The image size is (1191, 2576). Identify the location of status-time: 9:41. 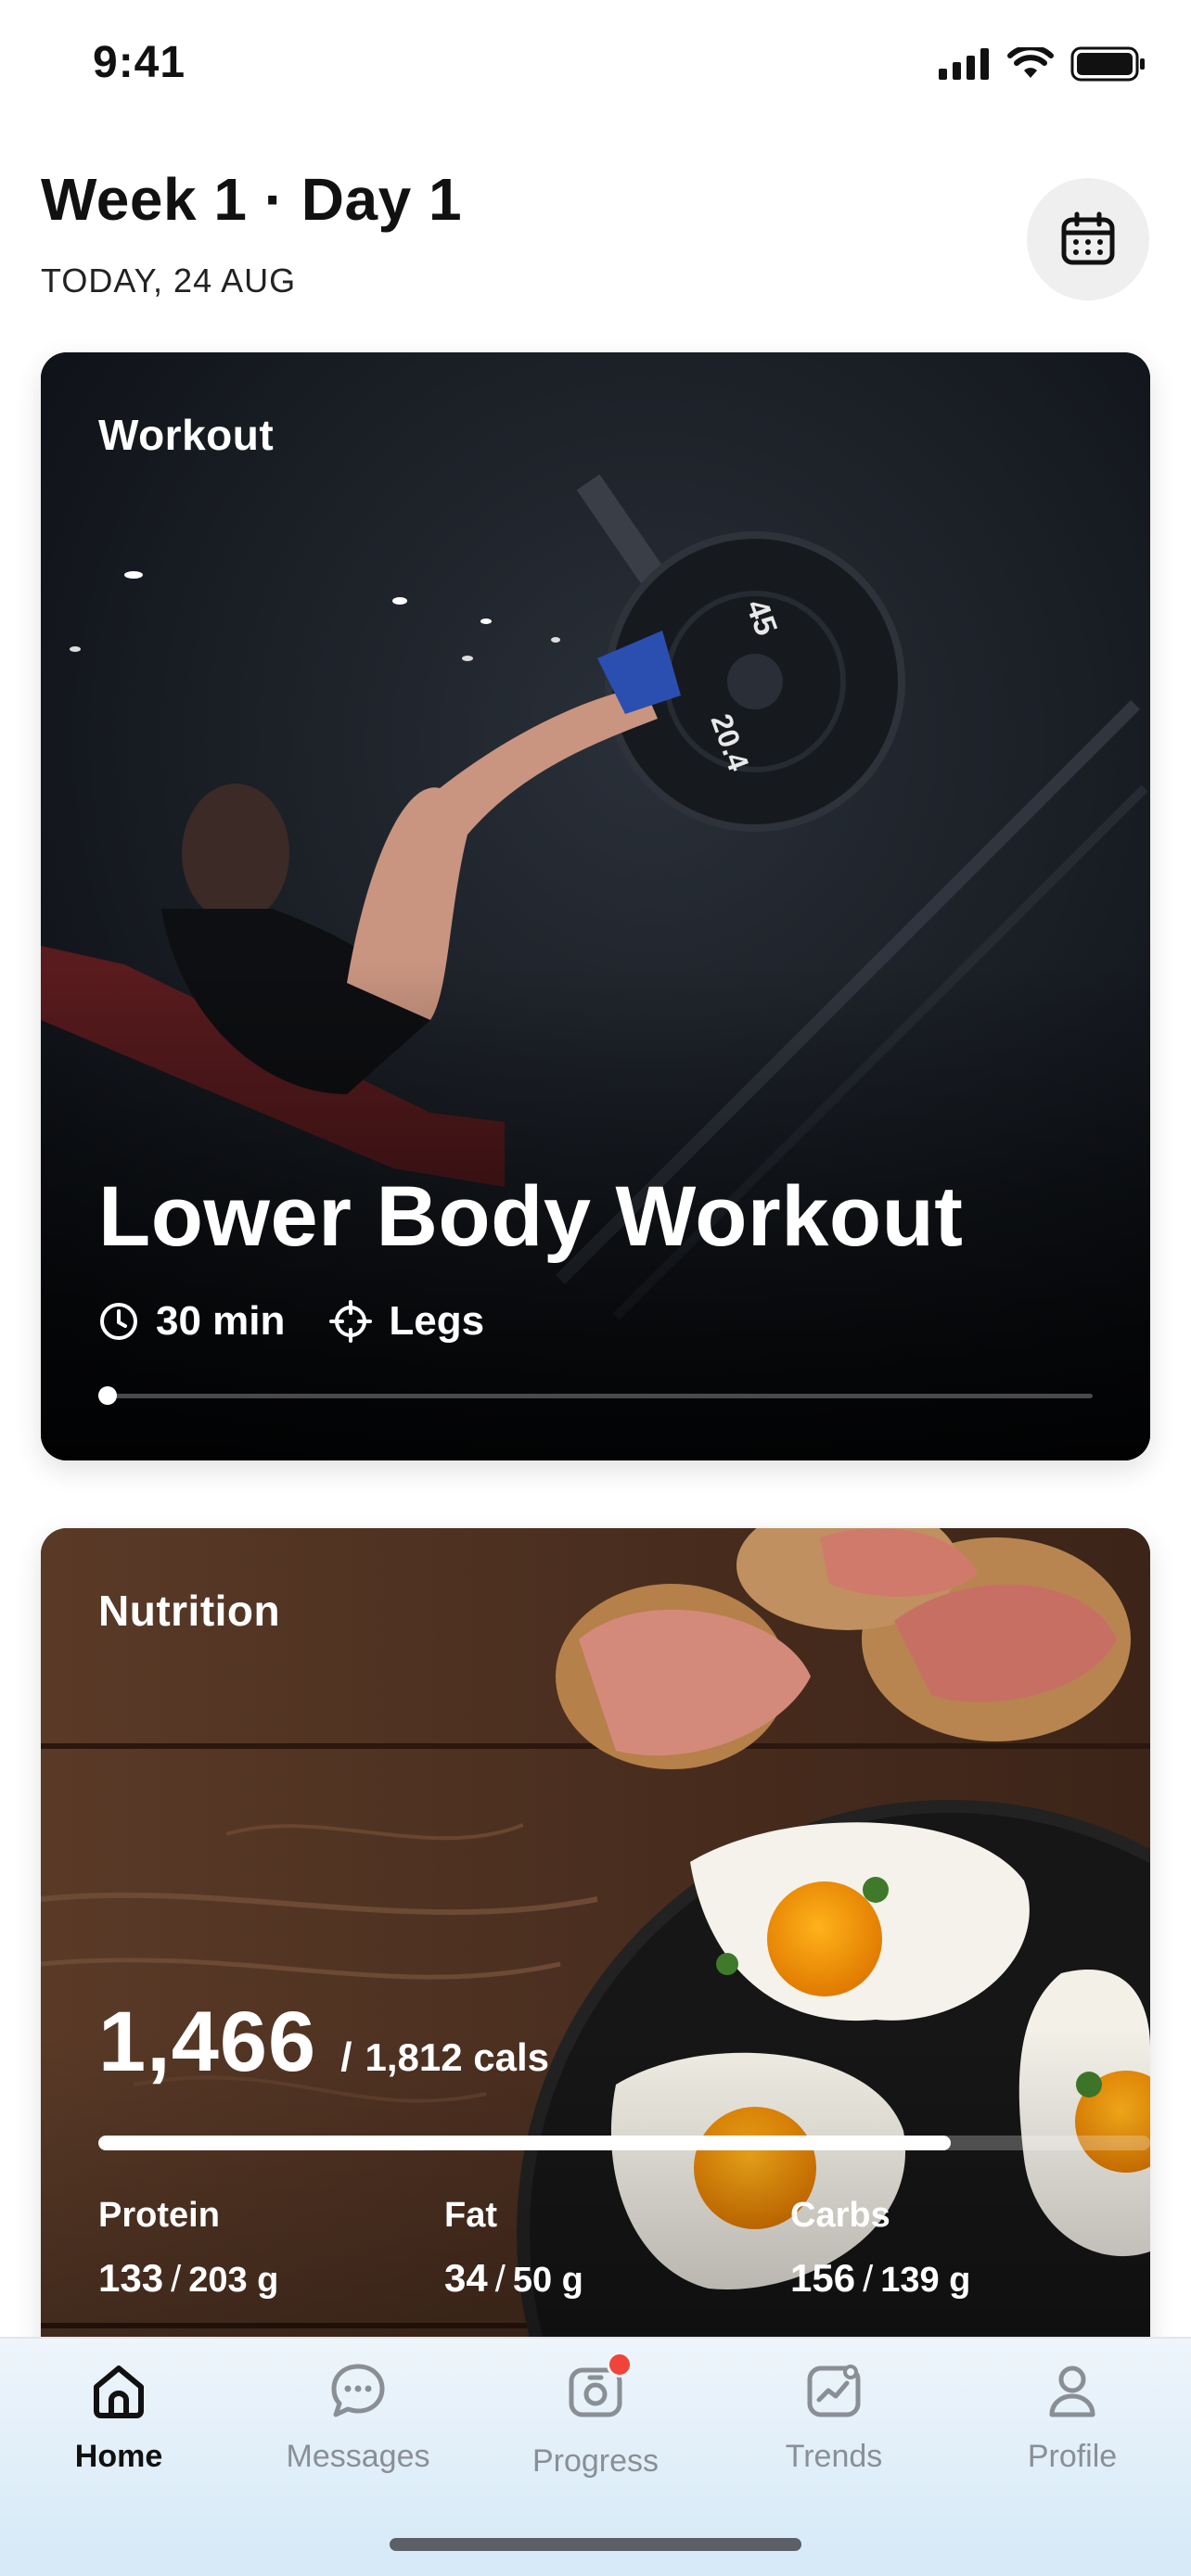
(139, 62).